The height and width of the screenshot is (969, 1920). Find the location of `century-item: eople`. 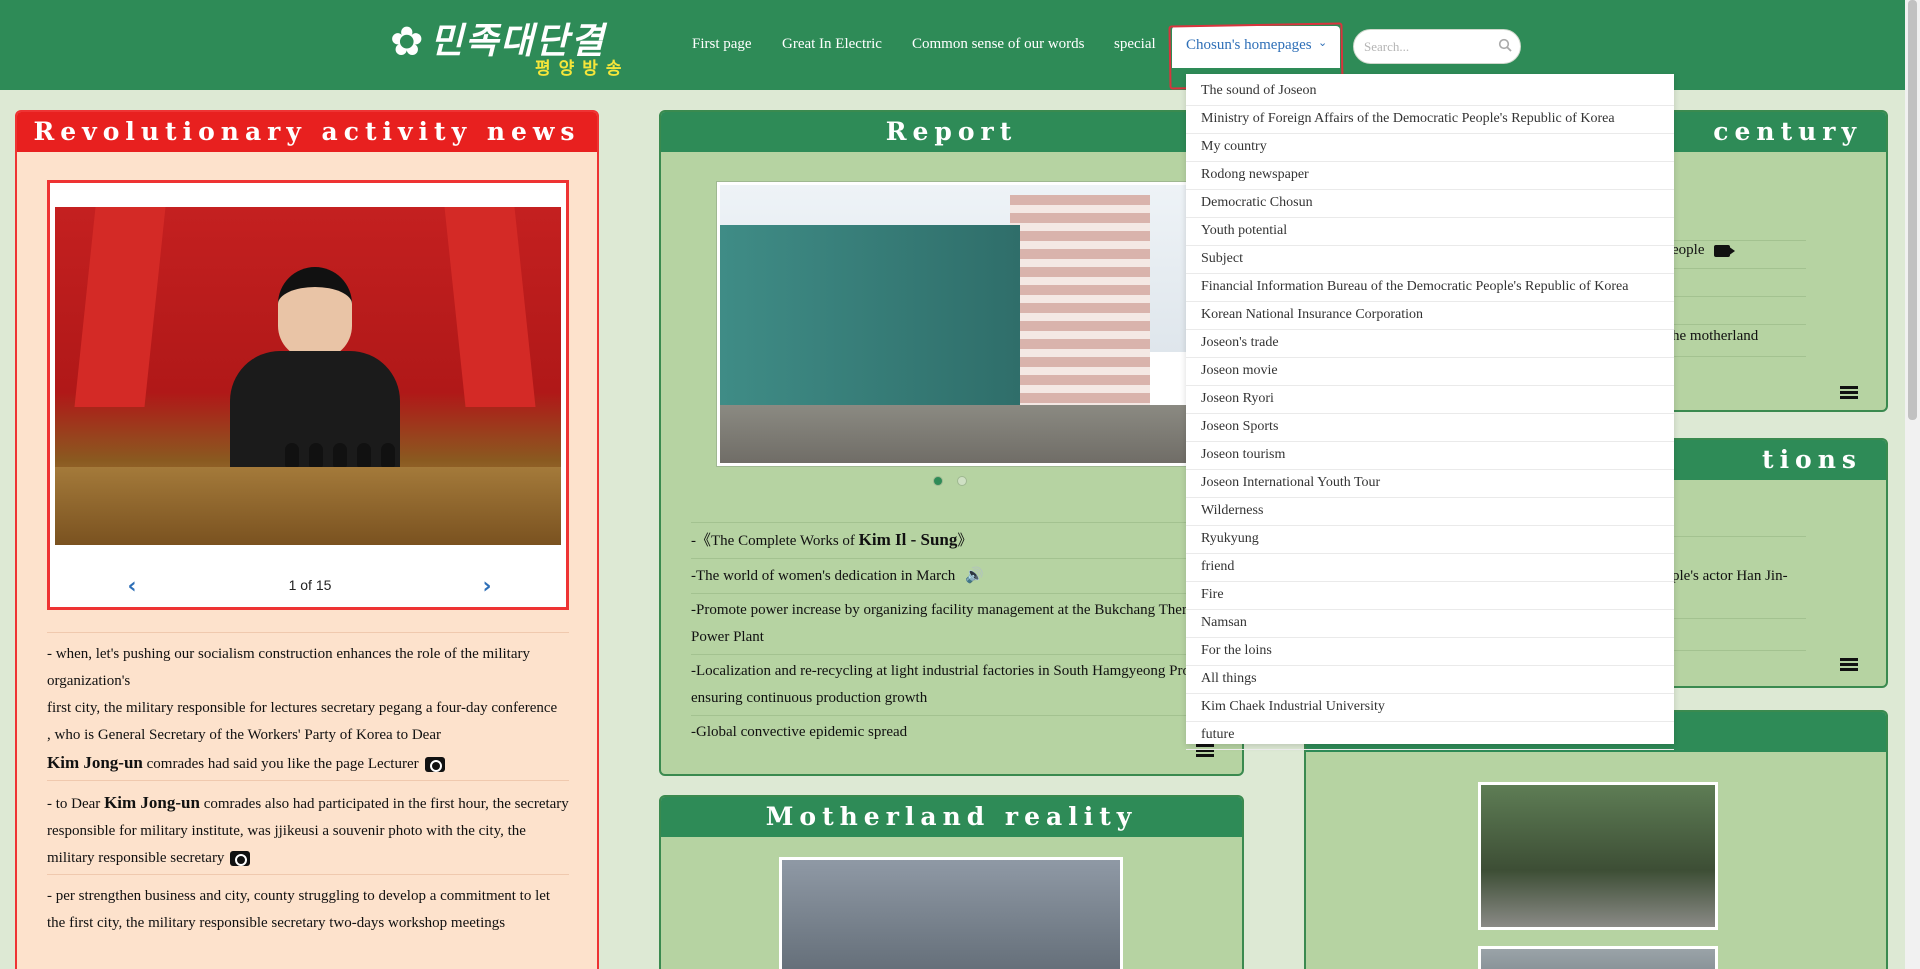

century-item: eople is located at coordinates (1704, 250).